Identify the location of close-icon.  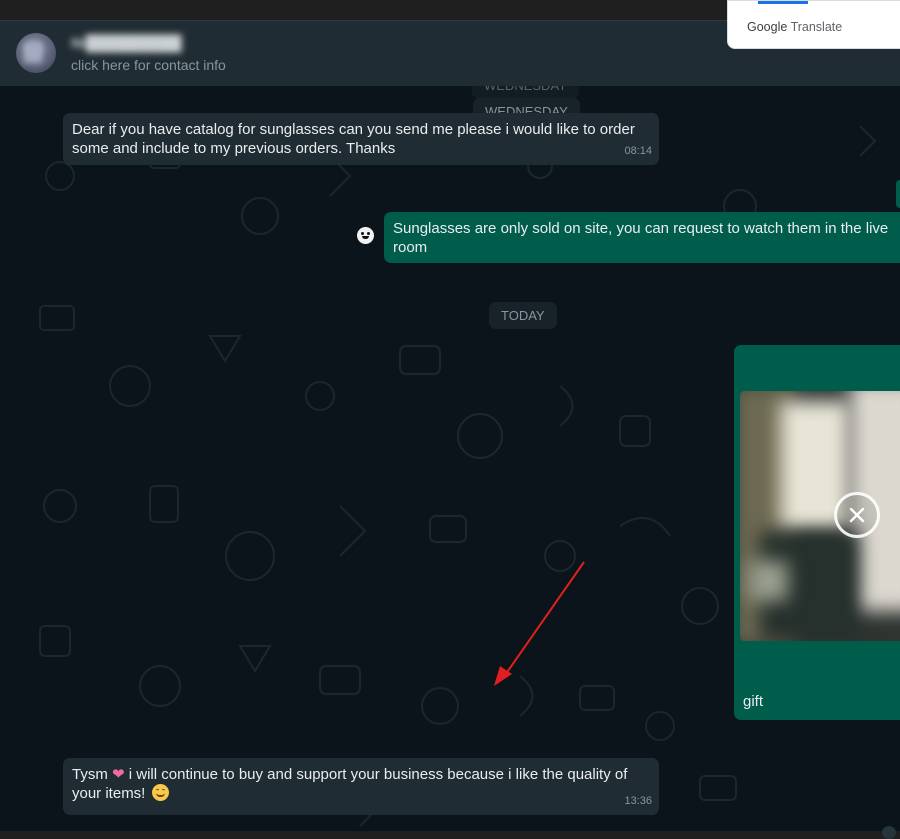
(857, 515).